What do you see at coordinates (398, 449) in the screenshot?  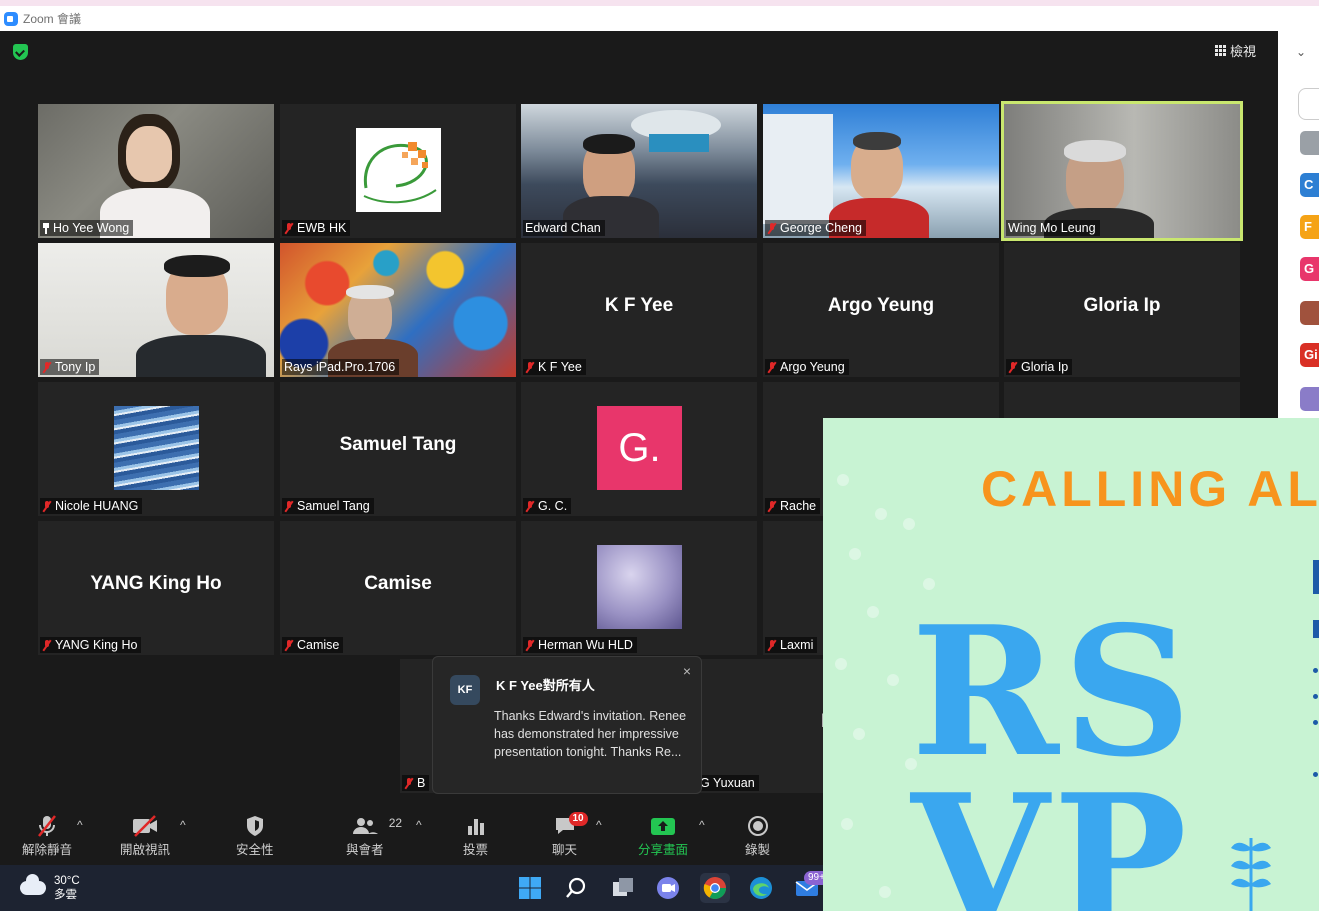 I see `video-tile-samuel-tang: Samuel Tang Samuel Tang` at bounding box center [398, 449].